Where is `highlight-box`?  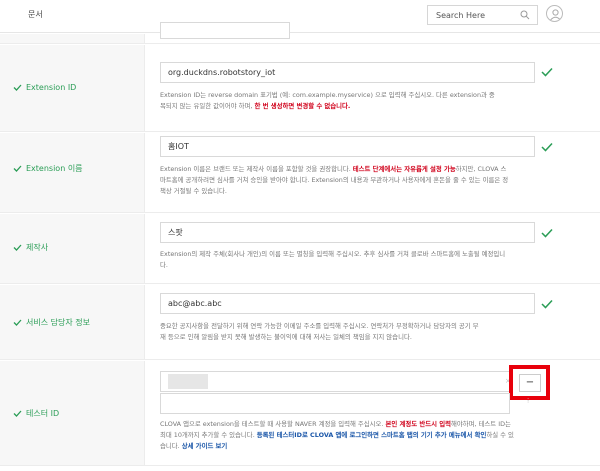 highlight-box is located at coordinates (529, 382).